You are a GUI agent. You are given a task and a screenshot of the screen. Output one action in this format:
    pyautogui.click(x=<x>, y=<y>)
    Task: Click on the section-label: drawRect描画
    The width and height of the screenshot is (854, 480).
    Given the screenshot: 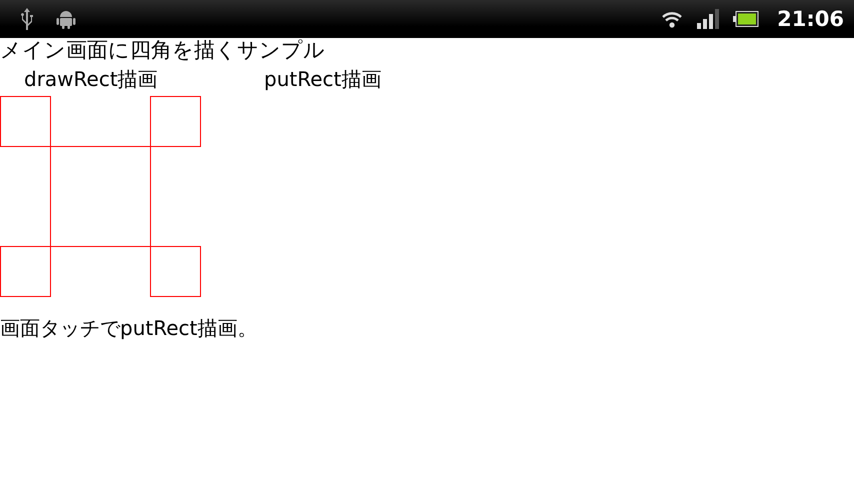 What is the action you would take?
    pyautogui.click(x=91, y=79)
    